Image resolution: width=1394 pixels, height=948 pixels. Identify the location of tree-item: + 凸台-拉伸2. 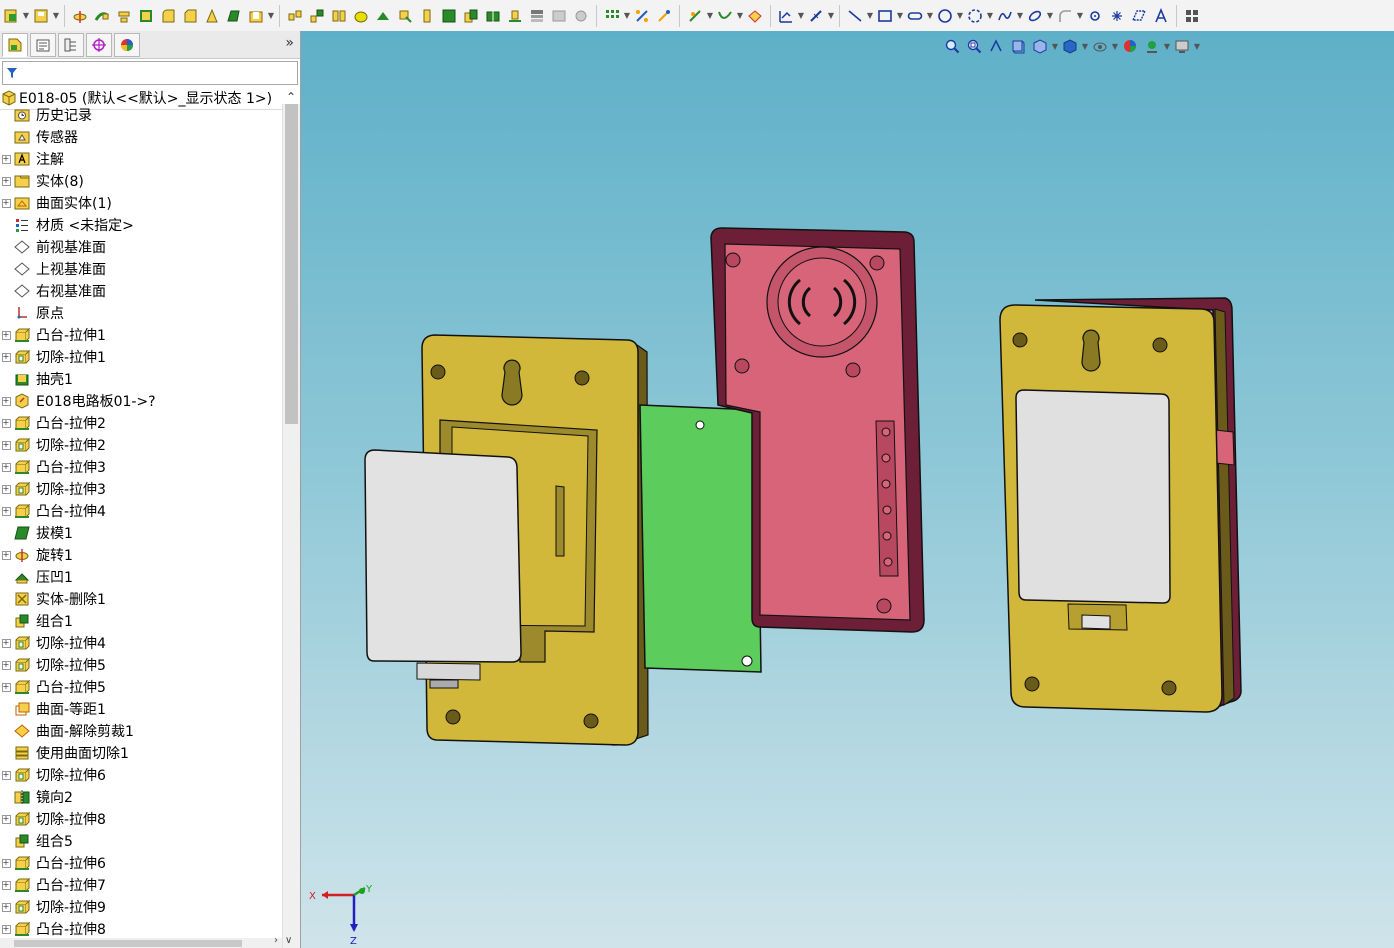
(141, 423).